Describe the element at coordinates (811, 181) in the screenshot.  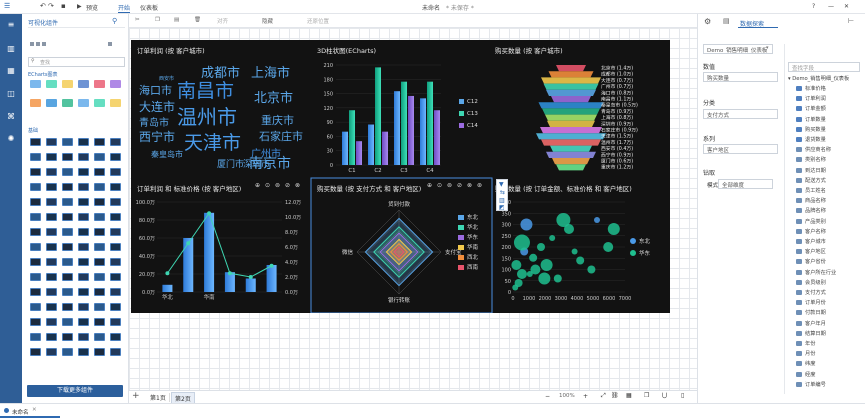
I see `field-item: 配送方式` at that location.